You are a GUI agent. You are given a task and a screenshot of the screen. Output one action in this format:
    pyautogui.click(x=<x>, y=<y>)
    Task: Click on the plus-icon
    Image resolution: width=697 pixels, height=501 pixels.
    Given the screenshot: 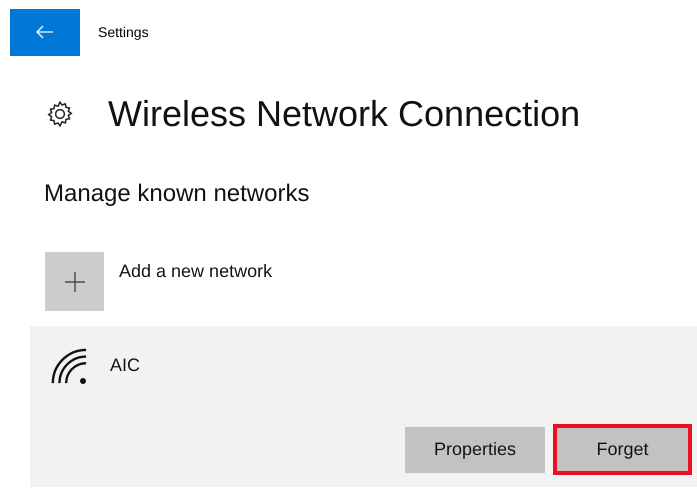 What is the action you would take?
    pyautogui.click(x=74, y=282)
    